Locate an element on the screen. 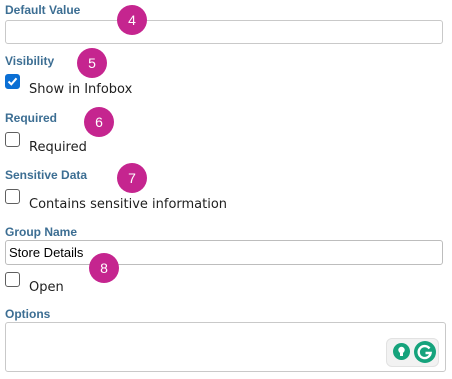 This screenshot has height=379, width=452. sensitive-data-label: Sensitive Data is located at coordinates (46, 175).